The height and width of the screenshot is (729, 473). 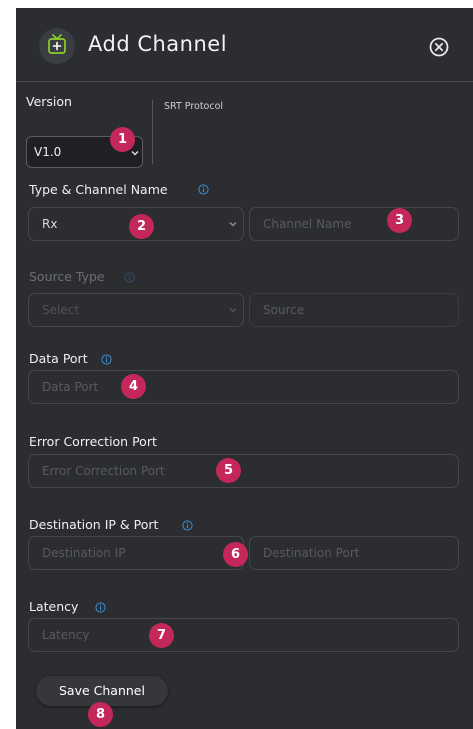 I want to click on tv-add-icon, so click(x=57, y=46).